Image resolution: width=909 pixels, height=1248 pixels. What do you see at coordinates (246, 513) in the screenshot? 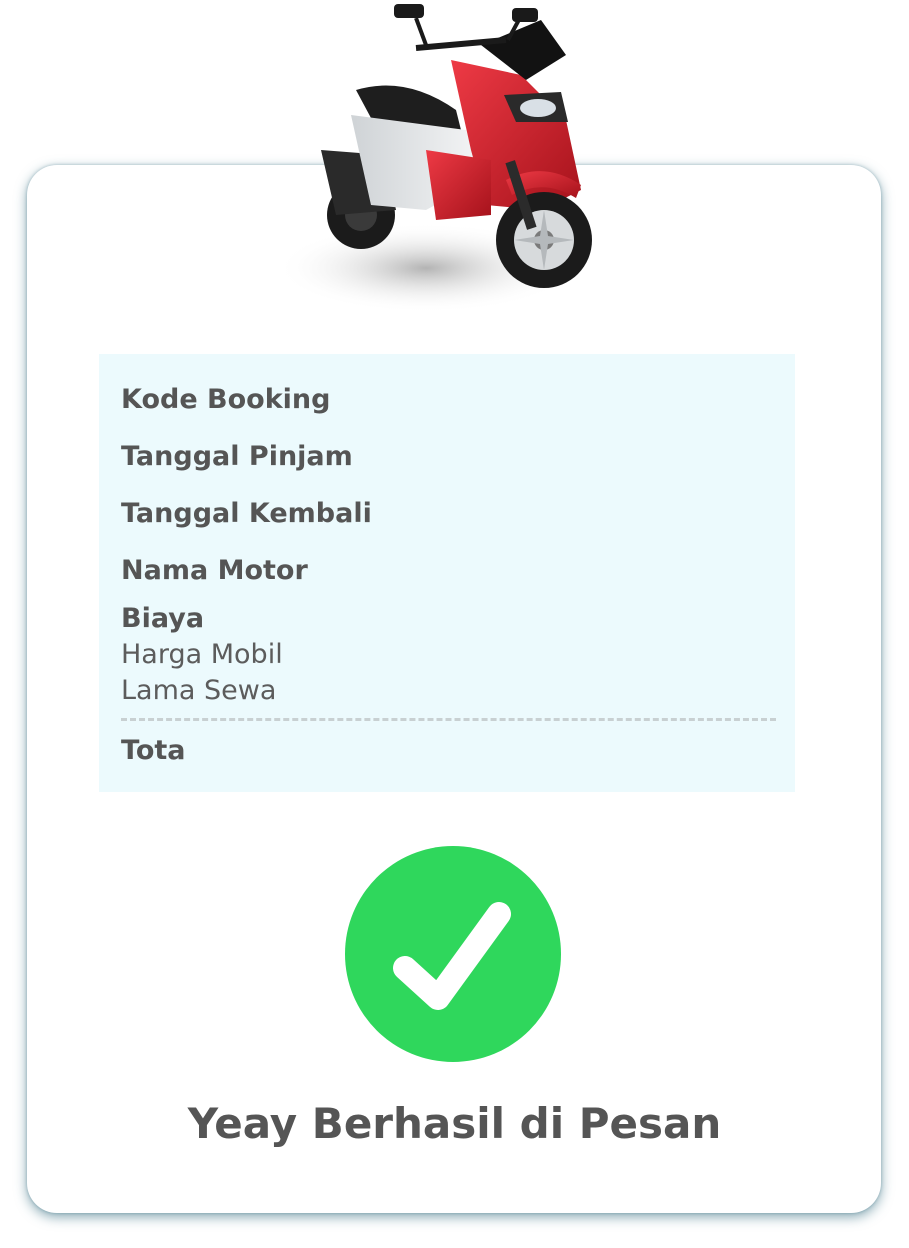
I see `return-date-label: Tanggal Kembali` at bounding box center [246, 513].